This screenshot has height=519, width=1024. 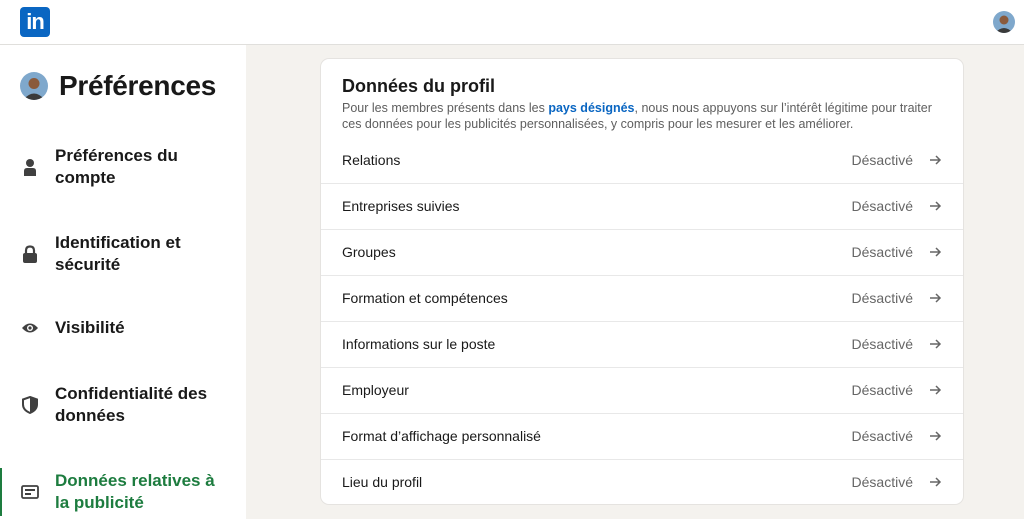 I want to click on logo-text: in, so click(x=35, y=21).